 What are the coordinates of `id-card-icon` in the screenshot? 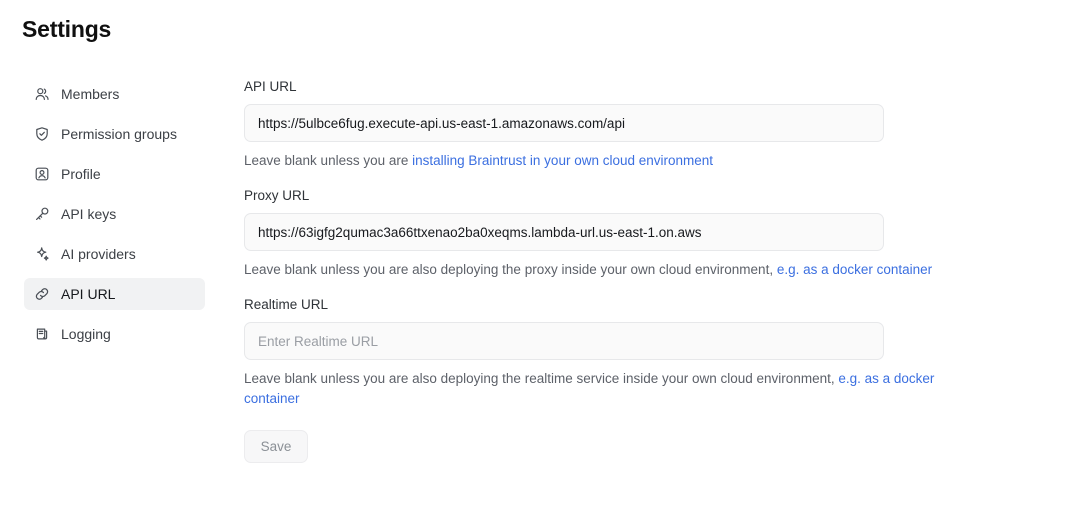 It's located at (42, 174).